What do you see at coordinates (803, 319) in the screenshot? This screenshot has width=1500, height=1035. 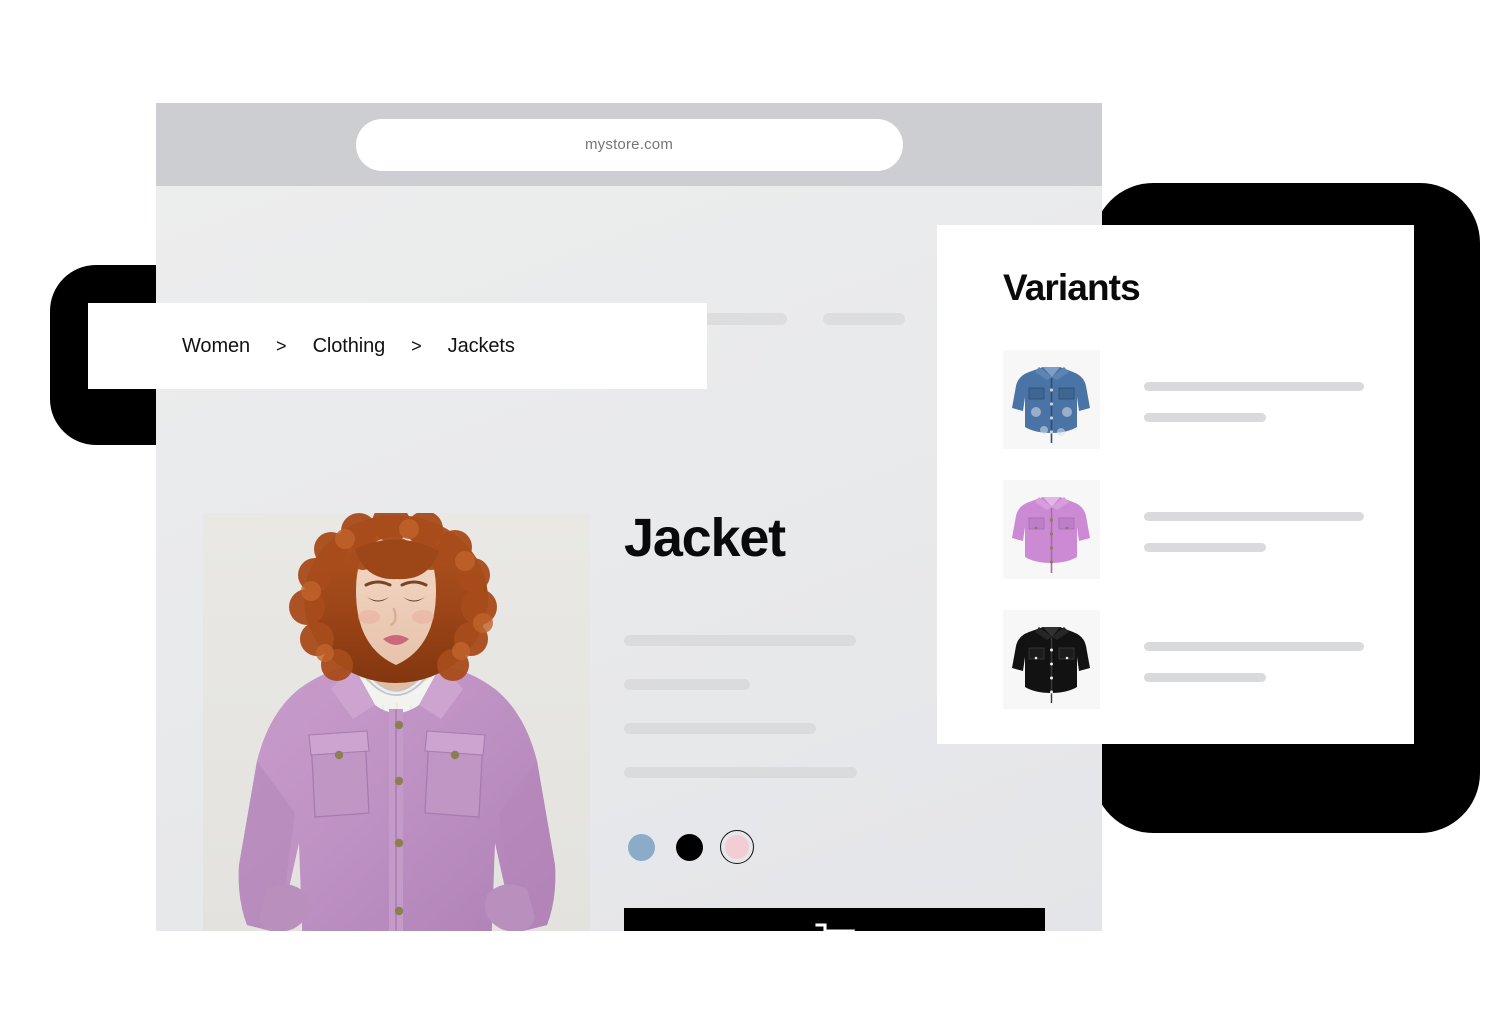 I see `nav-placeholder-group` at bounding box center [803, 319].